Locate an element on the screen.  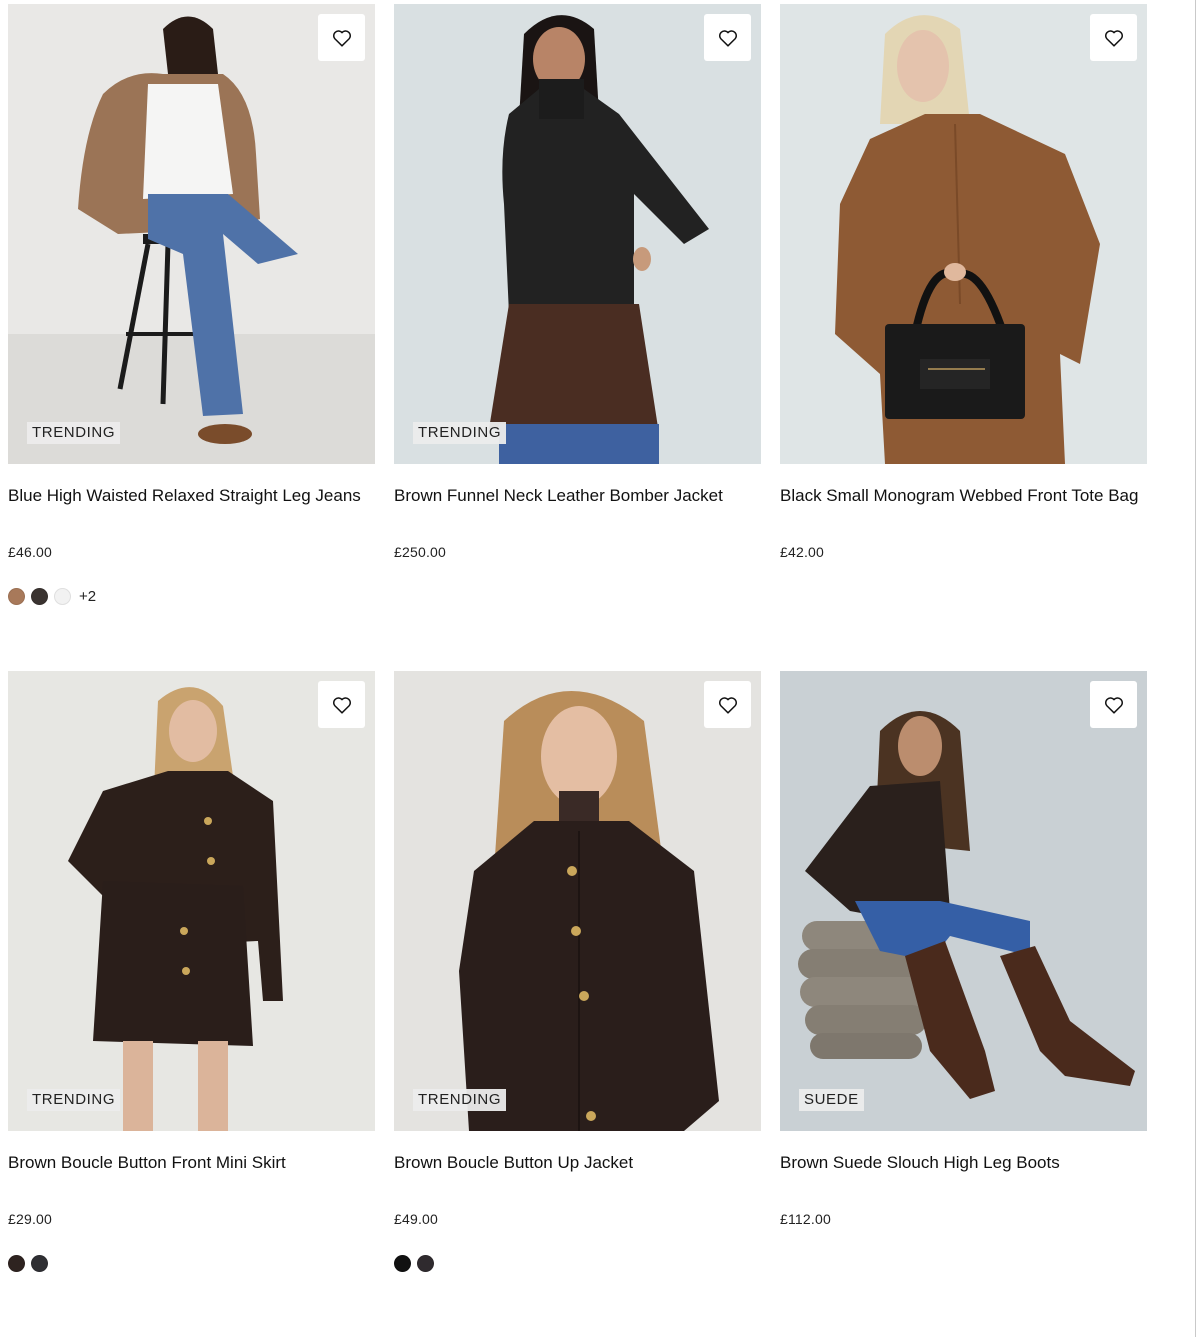
product-price: £250.00 is located at coordinates (420, 552).